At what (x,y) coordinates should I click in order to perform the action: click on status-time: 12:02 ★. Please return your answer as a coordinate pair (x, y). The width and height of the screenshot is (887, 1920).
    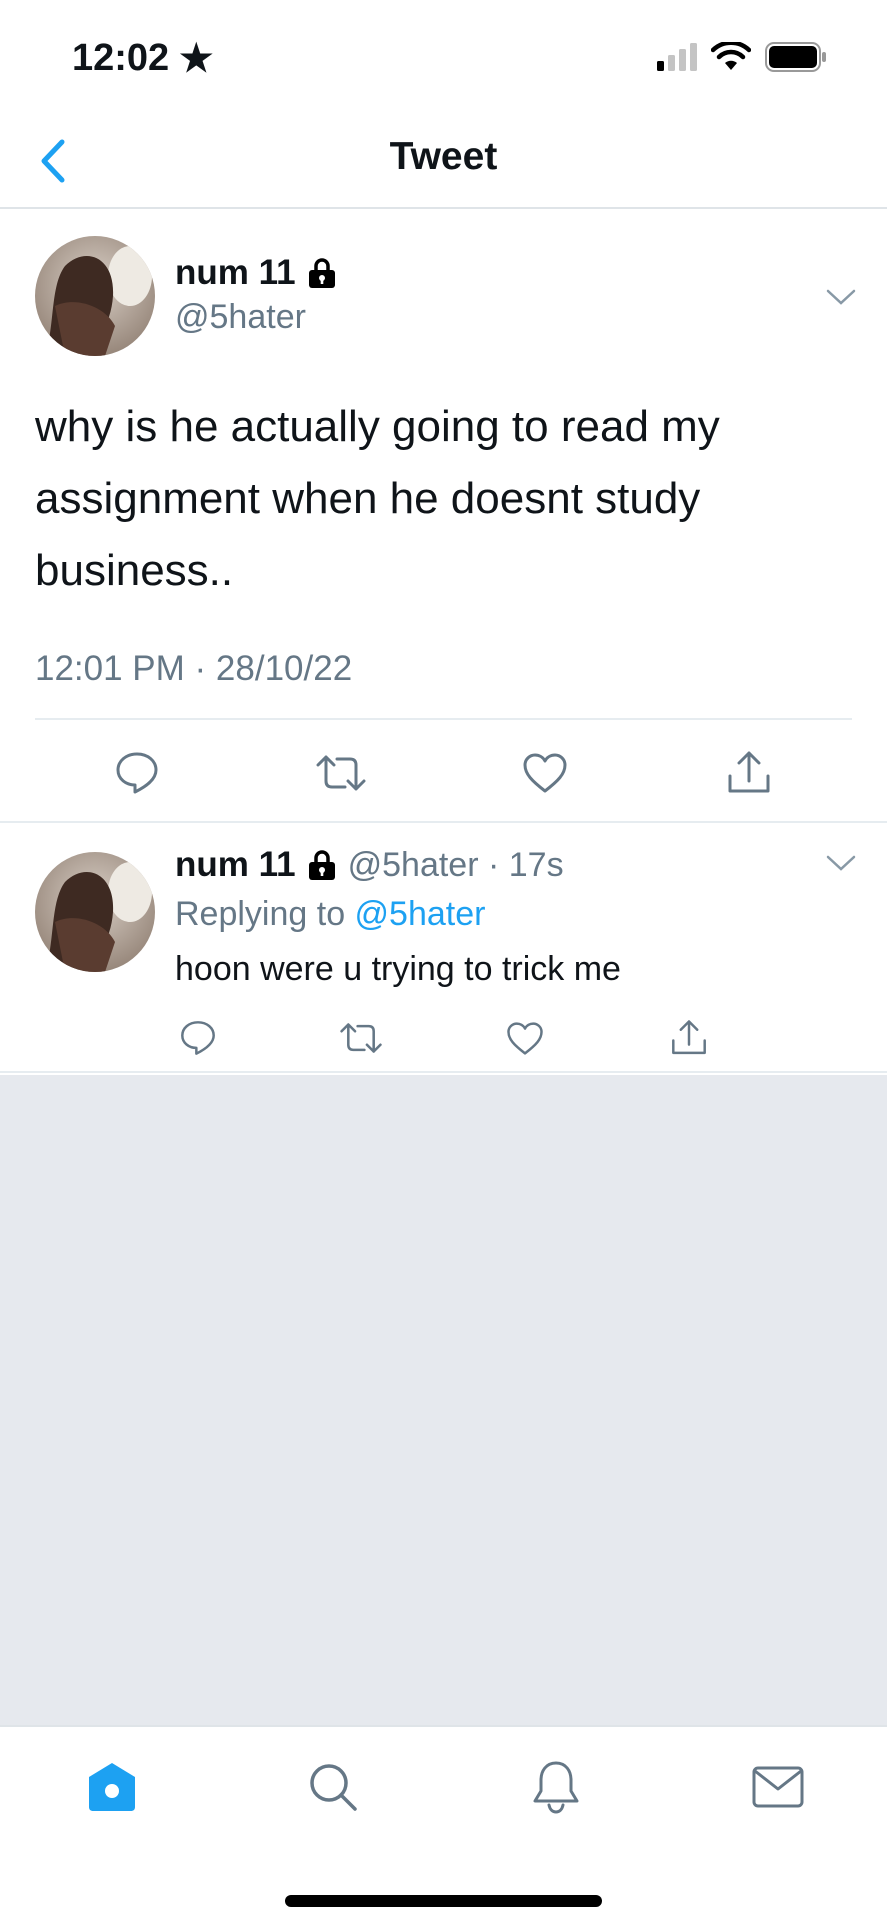
    Looking at the image, I should click on (142, 58).